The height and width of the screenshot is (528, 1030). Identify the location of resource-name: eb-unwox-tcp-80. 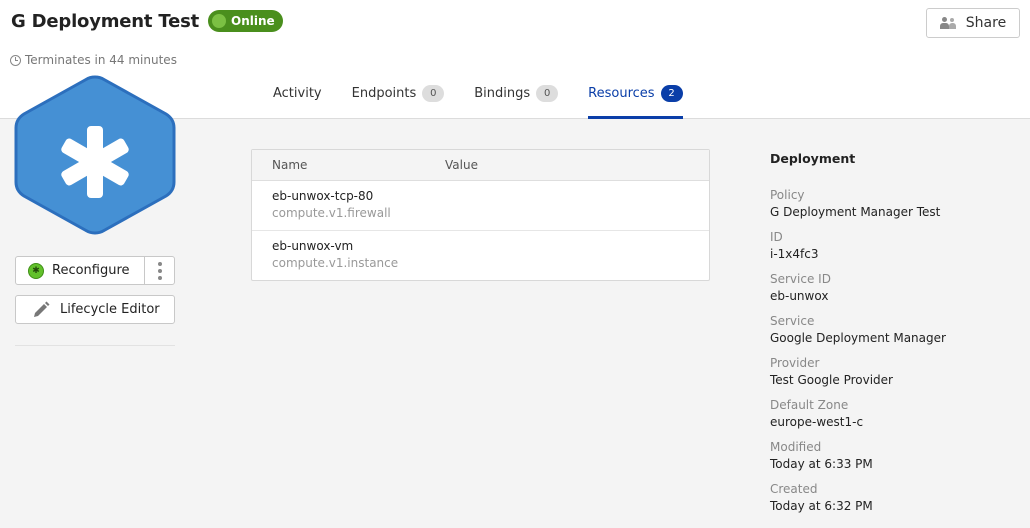
(323, 196).